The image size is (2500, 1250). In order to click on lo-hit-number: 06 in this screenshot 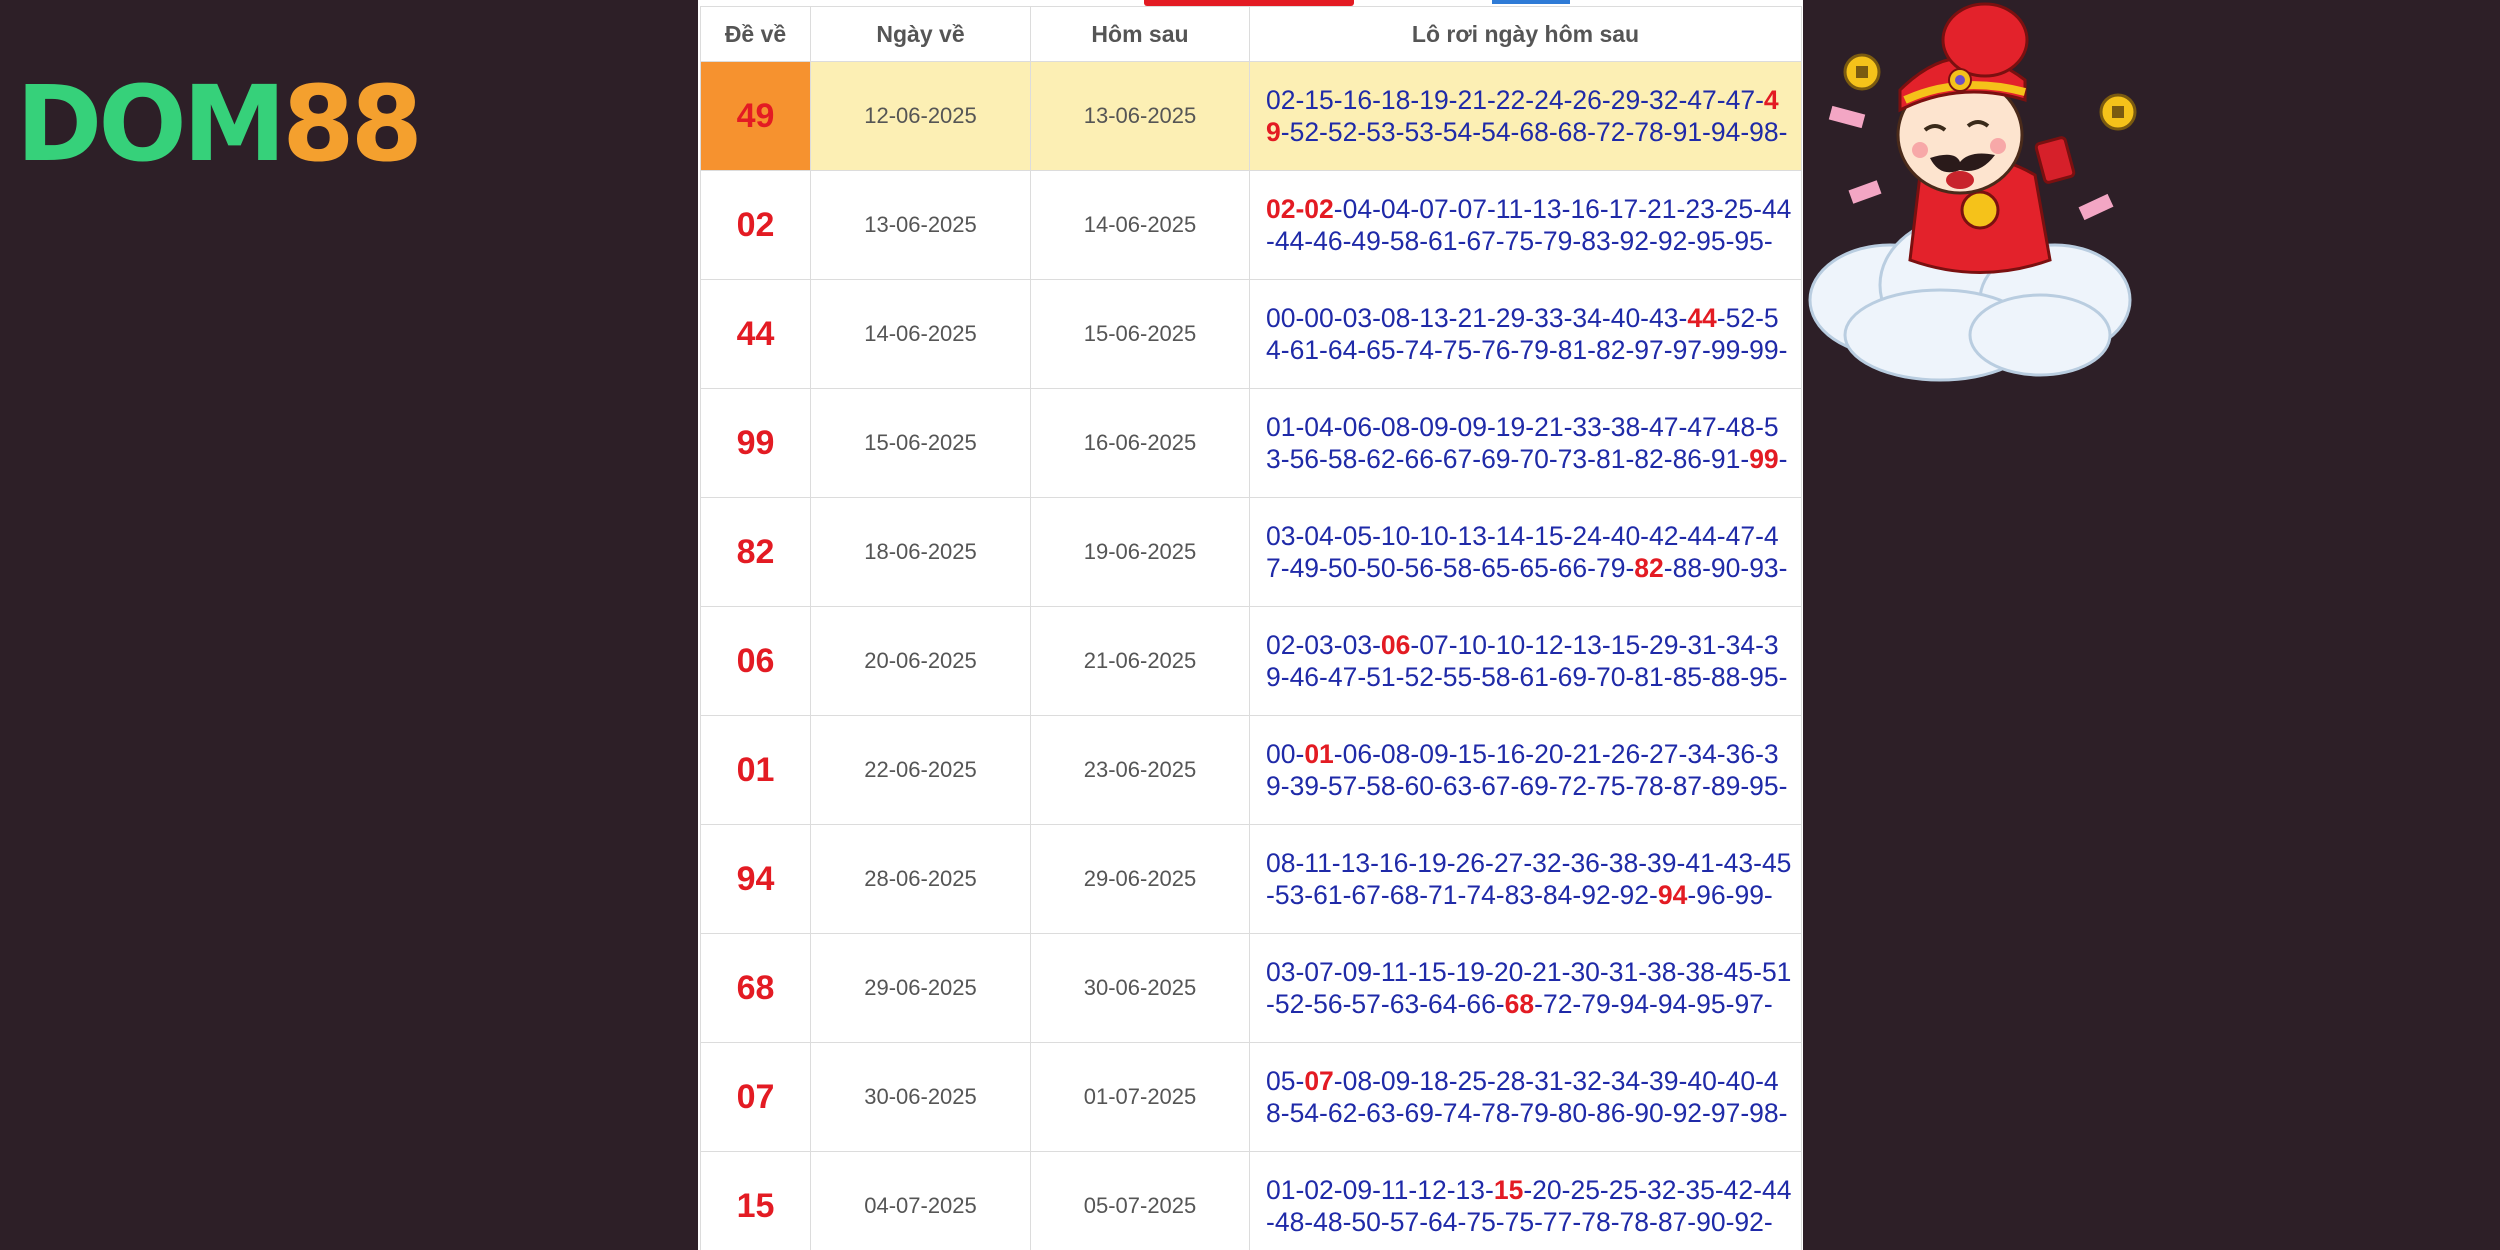, I will do `click(1395, 644)`.